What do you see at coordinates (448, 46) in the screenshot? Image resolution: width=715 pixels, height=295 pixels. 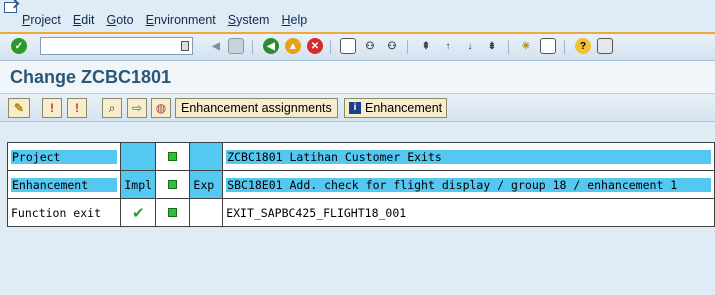 I see `previous-page-icon: ↑` at bounding box center [448, 46].